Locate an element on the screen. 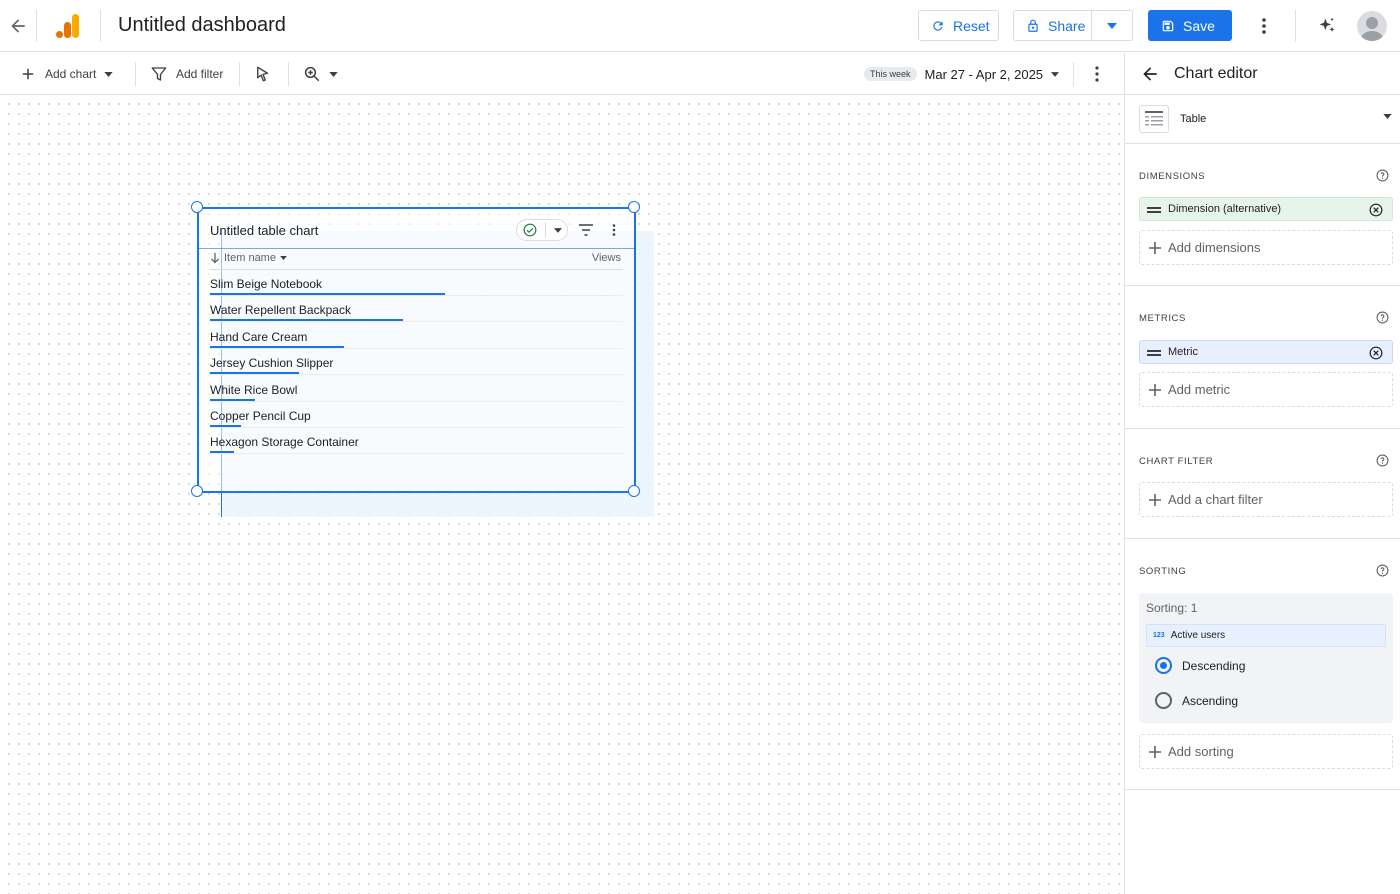 This screenshot has width=1400, height=894. select-tool-button is located at coordinates (263, 74).